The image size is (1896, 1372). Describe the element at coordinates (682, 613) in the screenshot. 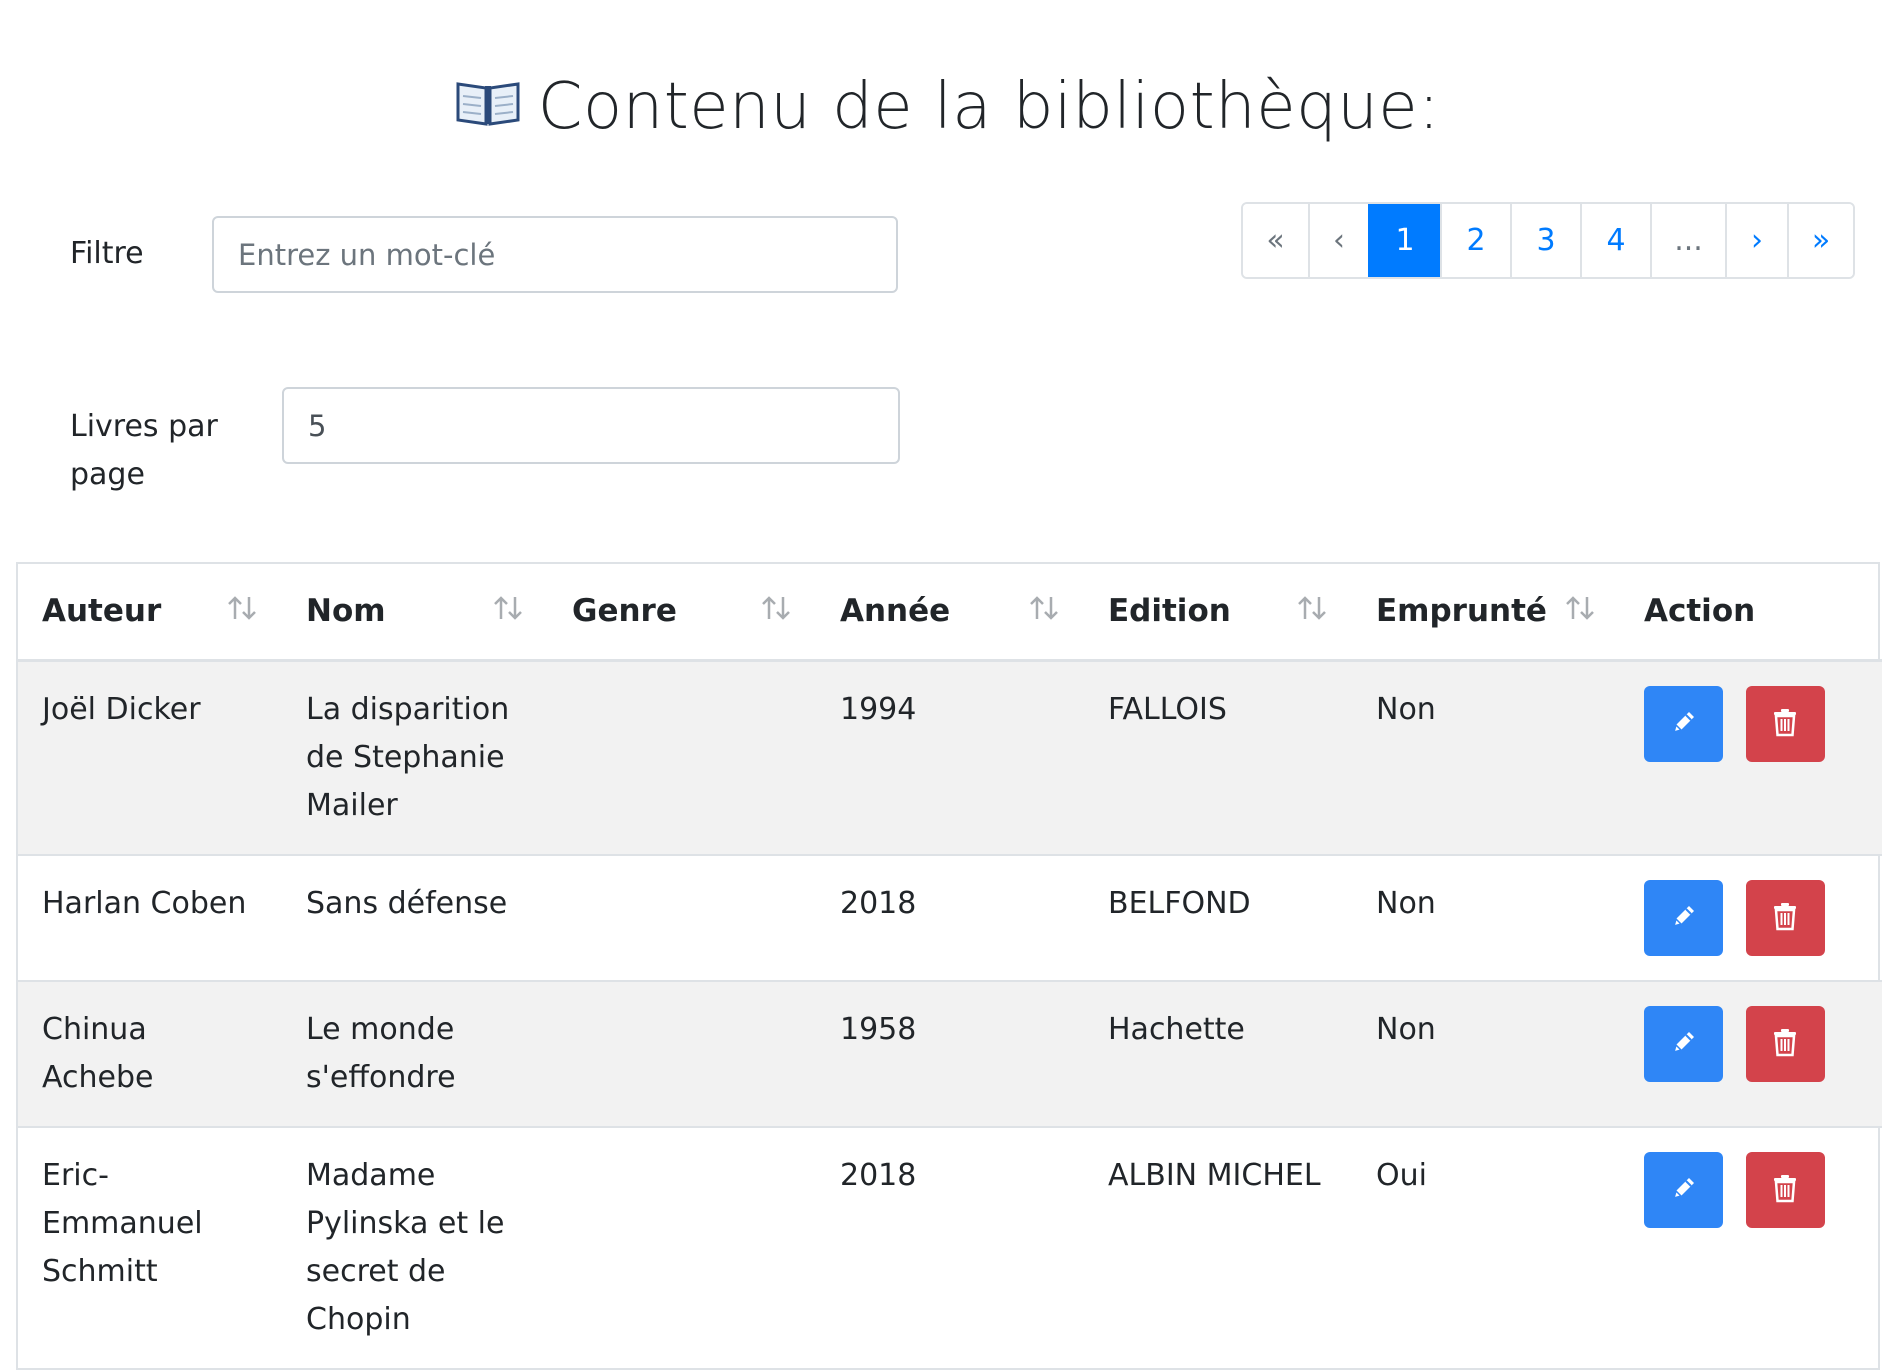

I see `col-header-genre: Genre` at that location.